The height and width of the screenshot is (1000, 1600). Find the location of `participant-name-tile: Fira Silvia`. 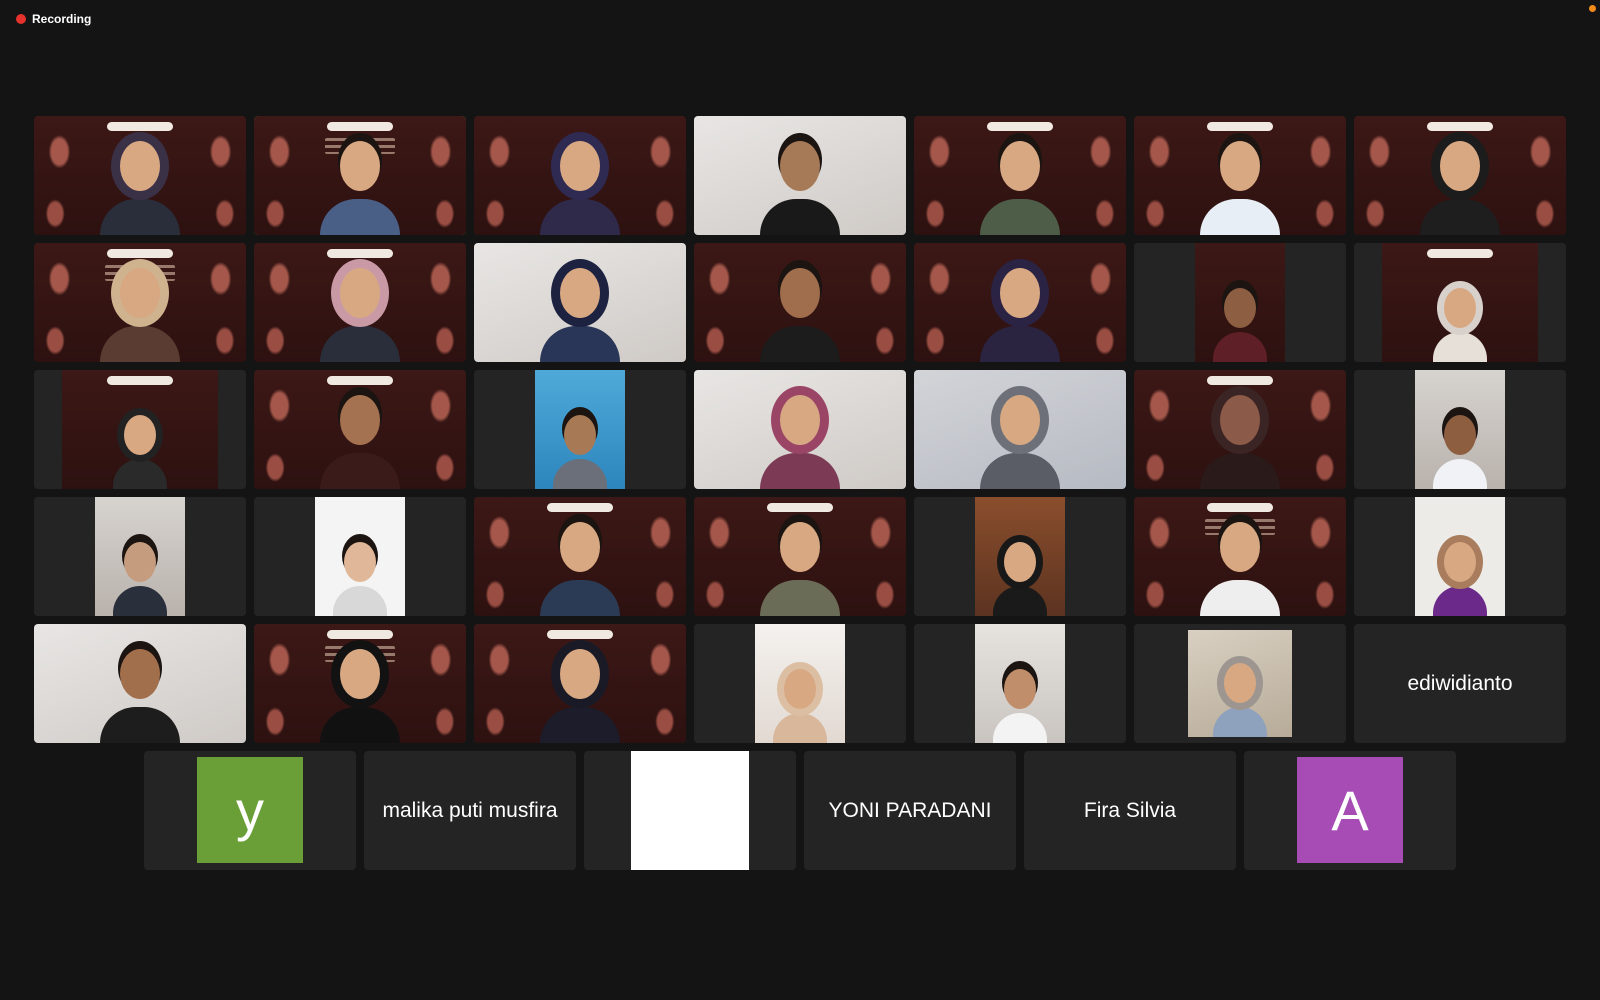

participant-name-tile: Fira Silvia is located at coordinates (1130, 810).